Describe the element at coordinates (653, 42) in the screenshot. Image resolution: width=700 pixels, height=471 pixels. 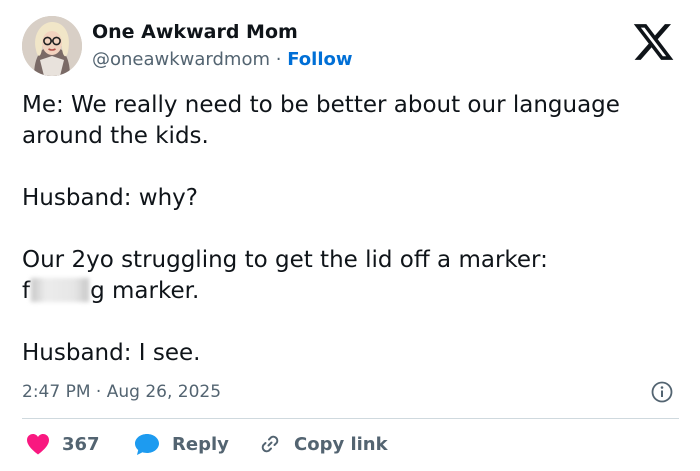
I see `x-logo-icon` at that location.